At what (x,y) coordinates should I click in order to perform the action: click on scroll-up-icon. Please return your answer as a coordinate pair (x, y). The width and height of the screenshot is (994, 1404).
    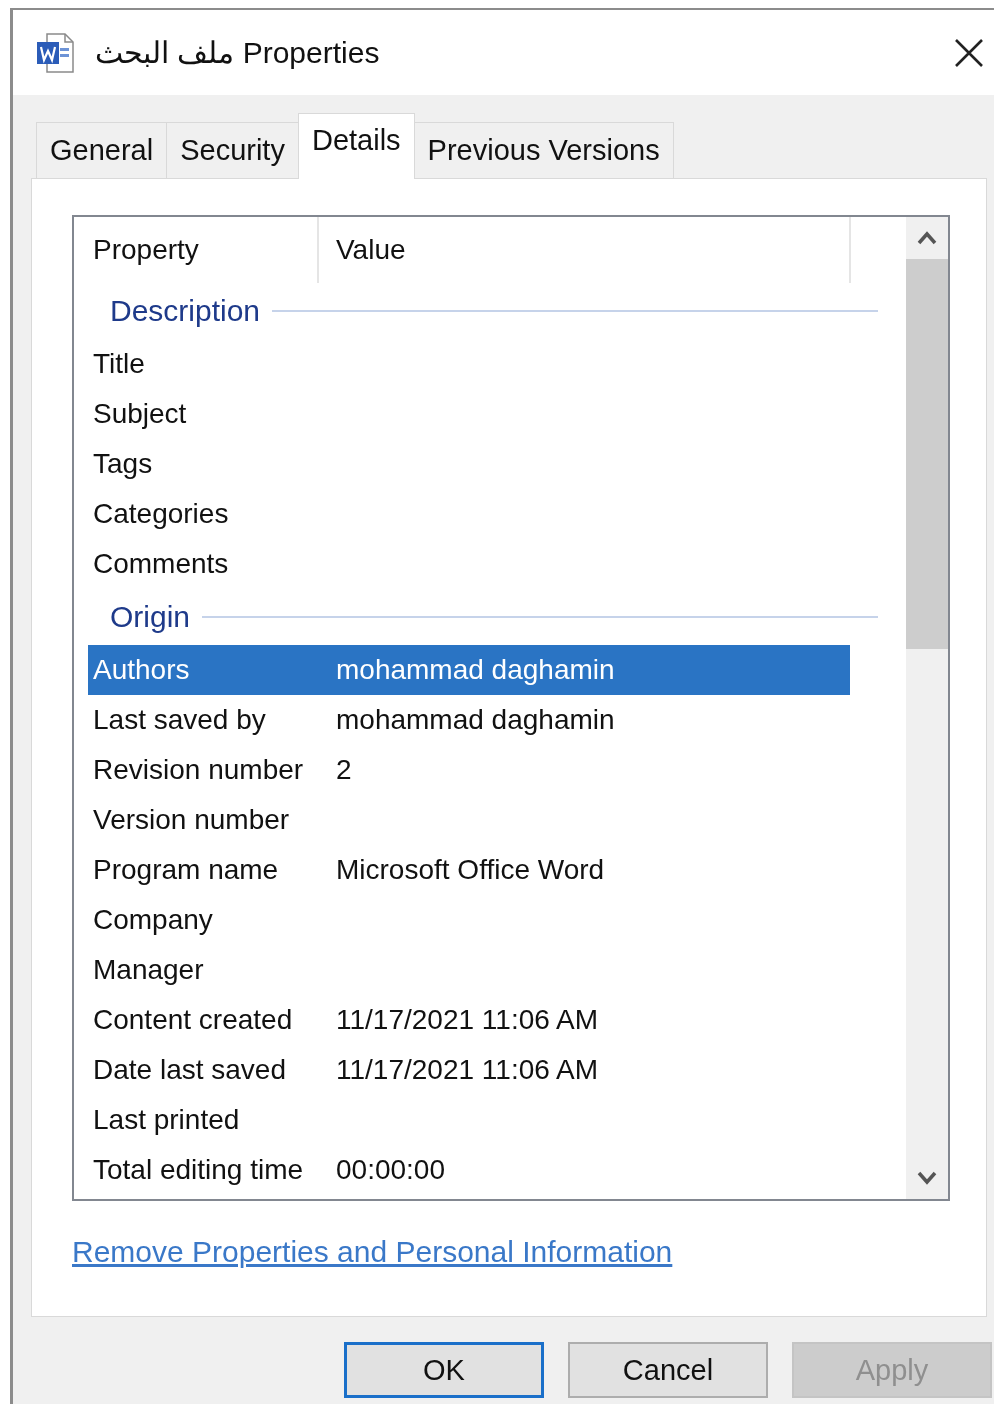
    Looking at the image, I should click on (927, 238).